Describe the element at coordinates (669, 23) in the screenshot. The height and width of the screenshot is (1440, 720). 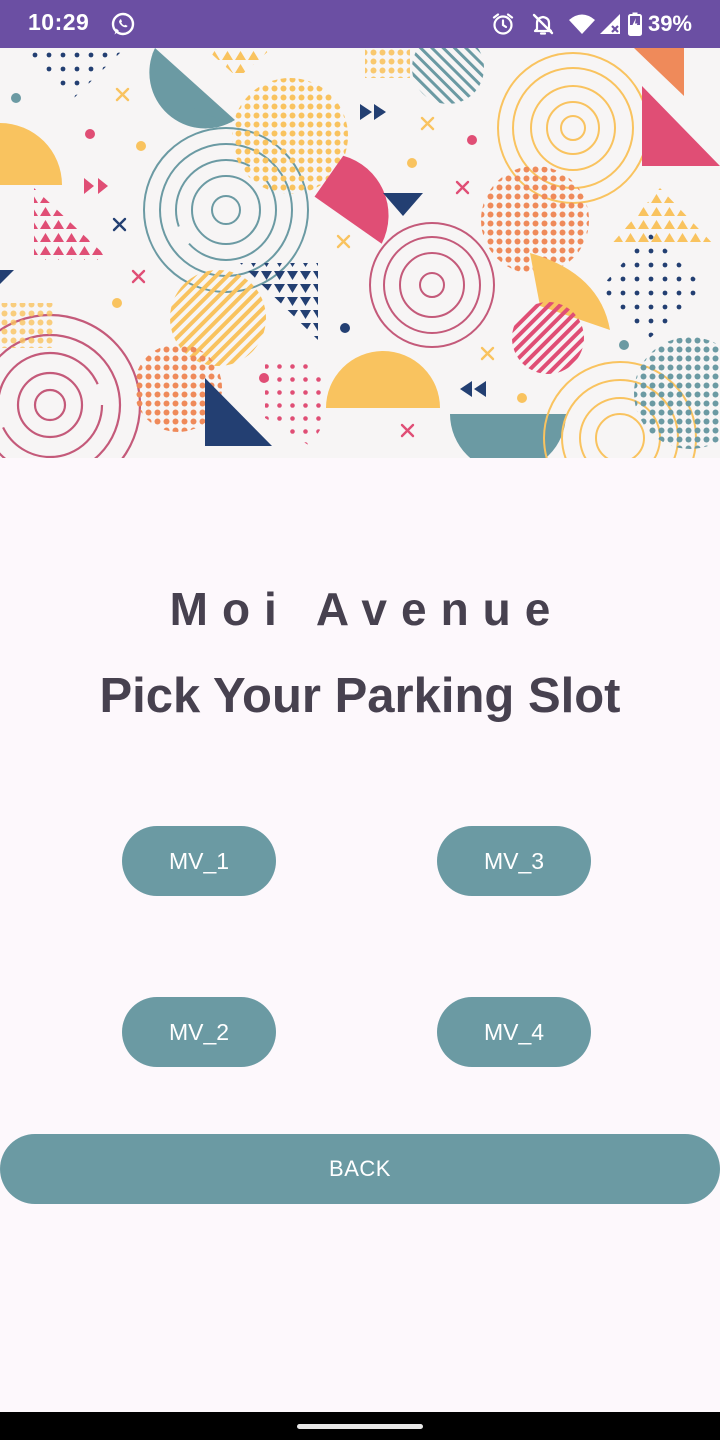
I see `battery-percentage: 39%` at that location.